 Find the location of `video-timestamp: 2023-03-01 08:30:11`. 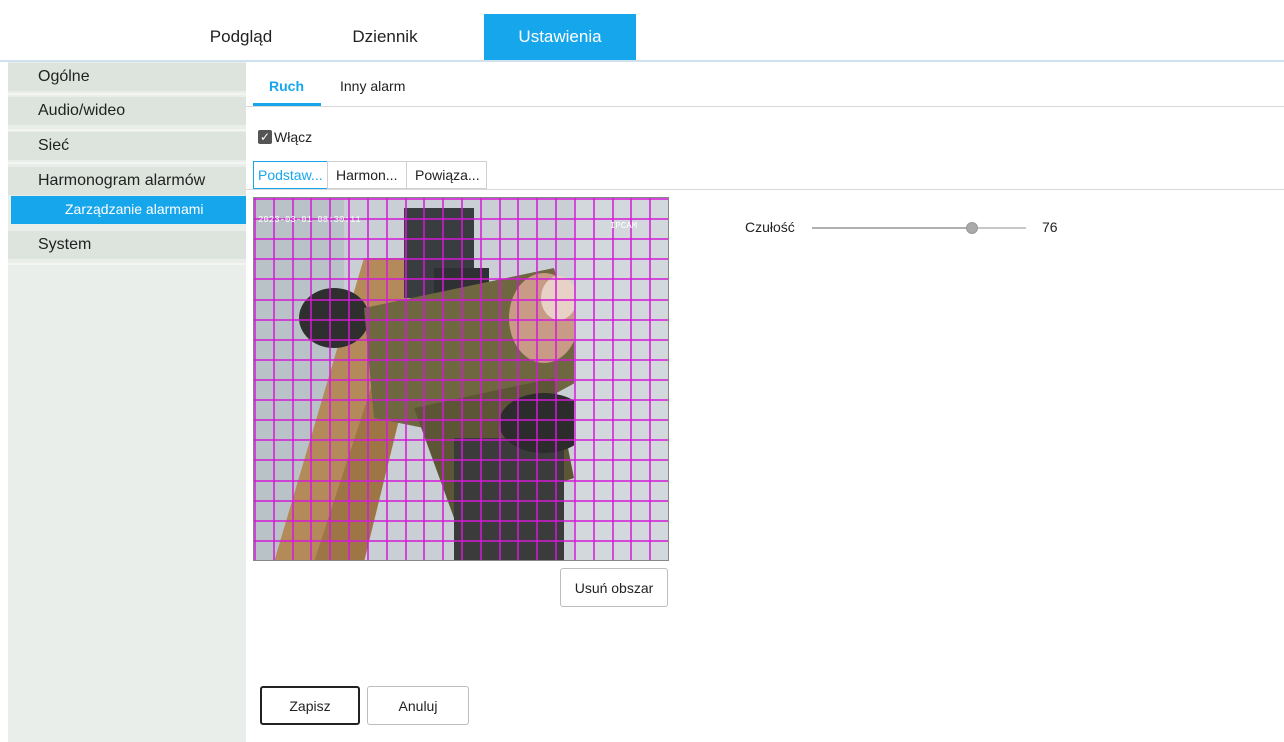

video-timestamp: 2023-03-01 08:30:11 is located at coordinates (309, 220).